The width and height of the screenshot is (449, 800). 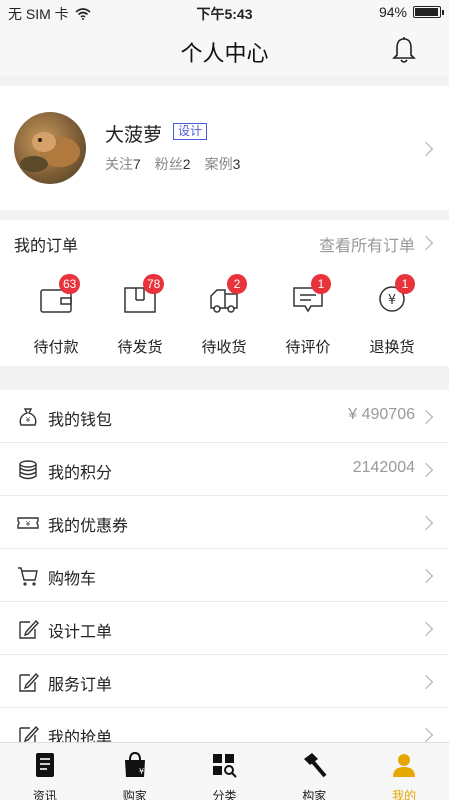 What do you see at coordinates (140, 315) in the screenshot?
I see `order-pending-shipment: 78 待发货` at bounding box center [140, 315].